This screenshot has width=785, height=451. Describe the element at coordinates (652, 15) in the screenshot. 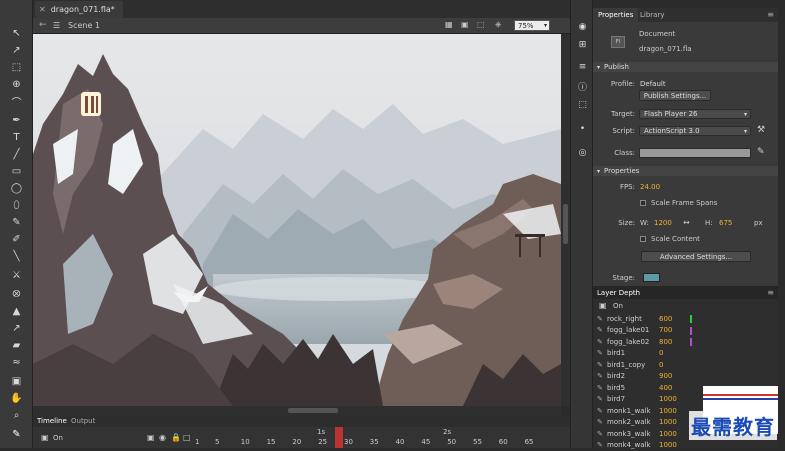

I see `tab-library: Library` at that location.